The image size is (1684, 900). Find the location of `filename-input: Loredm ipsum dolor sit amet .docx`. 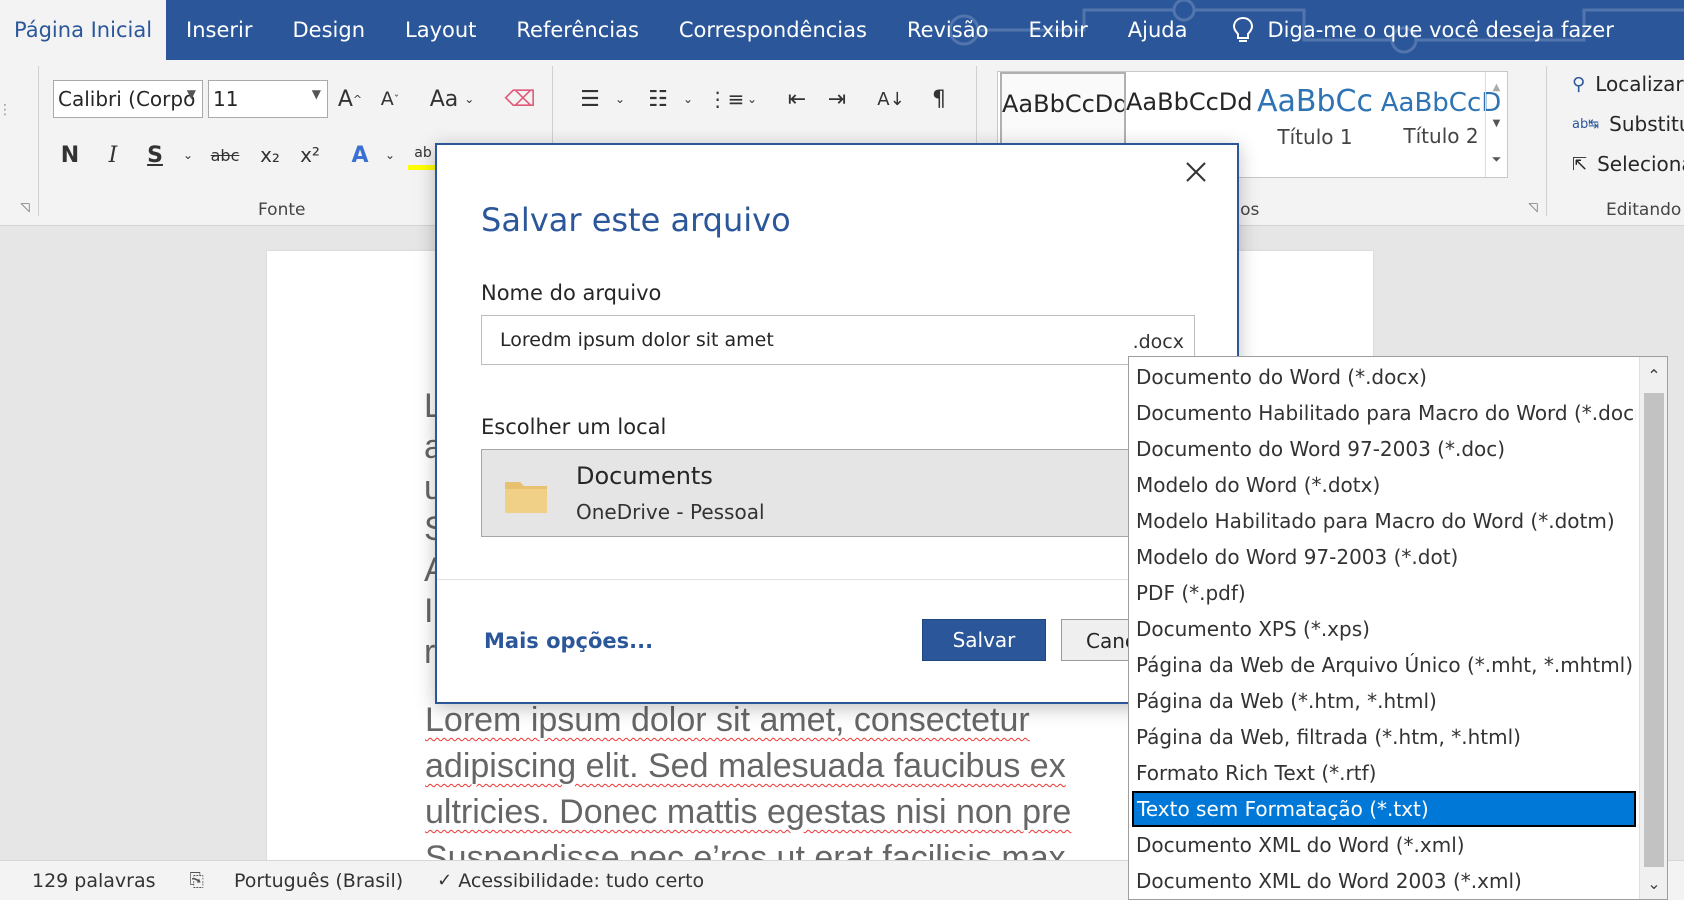

filename-input: Loredm ipsum dolor sit amet .docx is located at coordinates (838, 340).